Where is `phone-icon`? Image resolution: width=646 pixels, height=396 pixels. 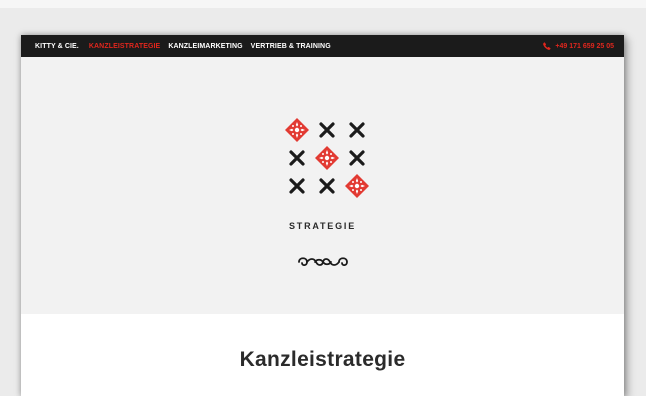 phone-icon is located at coordinates (547, 46).